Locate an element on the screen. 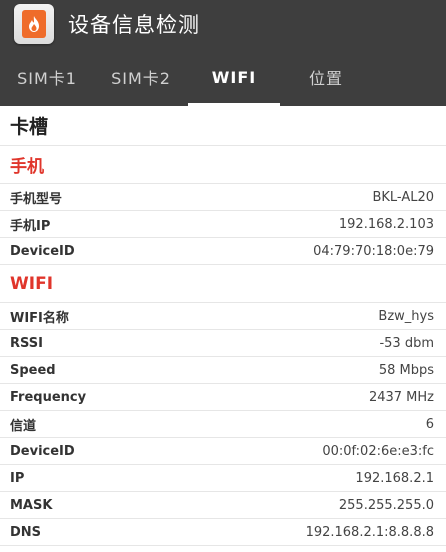 Image resolution: width=446 pixels, height=552 pixels. info-row: IP 192.168.2.1 is located at coordinates (223, 478).